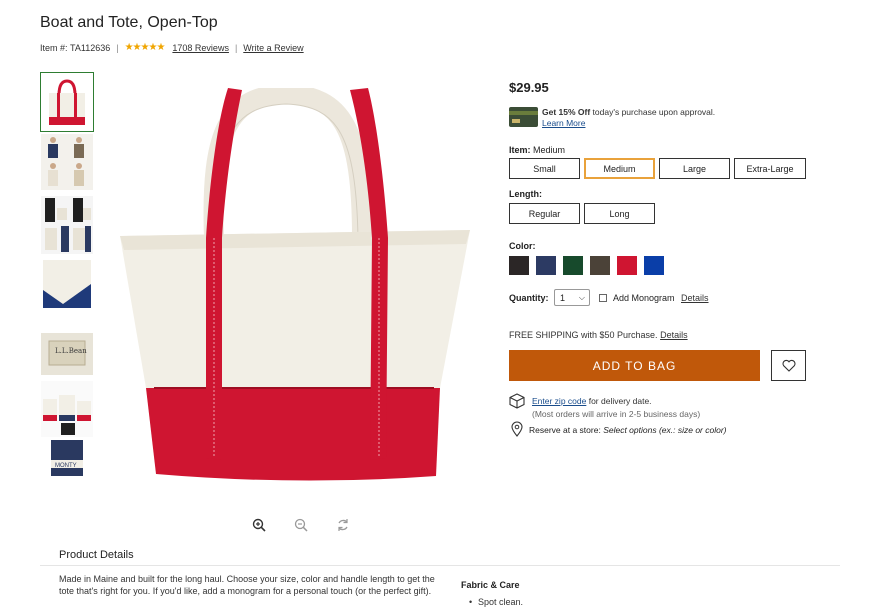 The width and height of the screenshot is (870, 613). Describe the element at coordinates (563, 123) in the screenshot. I see `learn-more-link: Learn More` at that location.